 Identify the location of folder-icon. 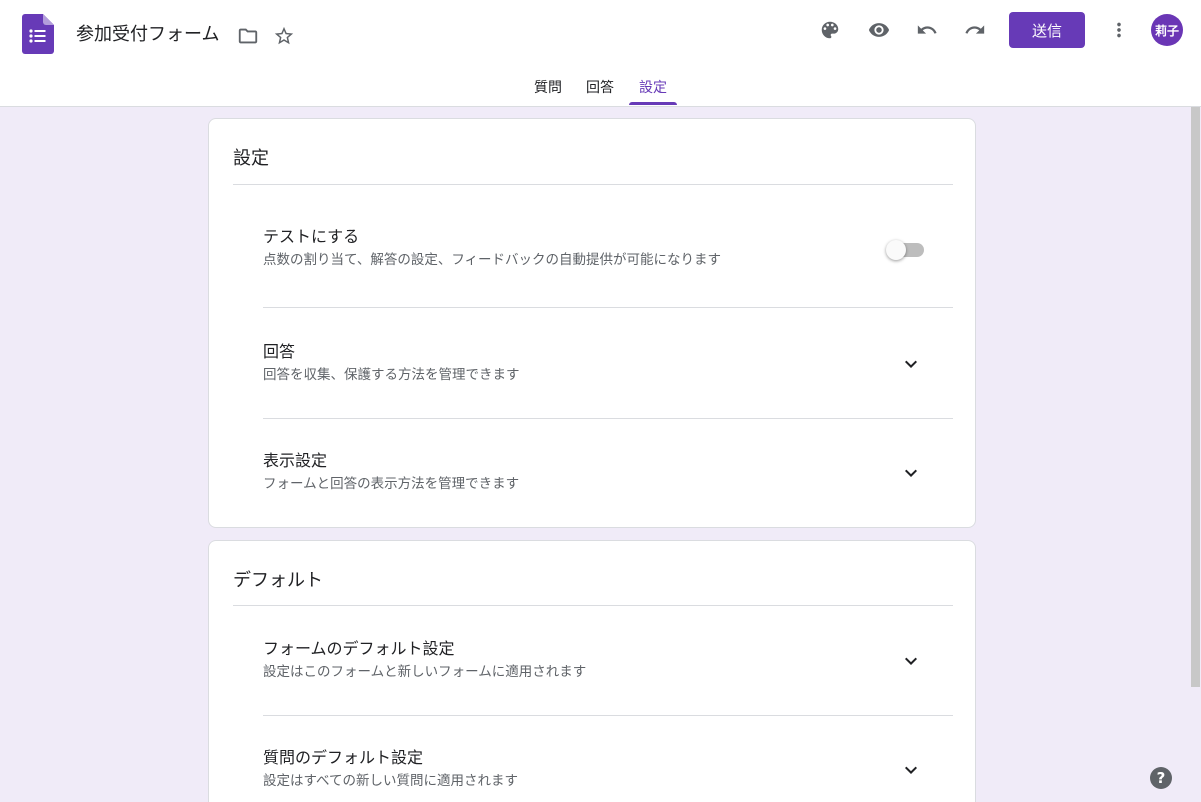
(248, 36).